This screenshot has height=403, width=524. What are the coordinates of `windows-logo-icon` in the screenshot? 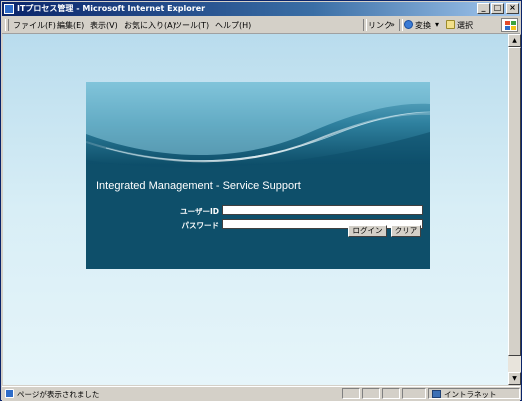 It's located at (509, 25).